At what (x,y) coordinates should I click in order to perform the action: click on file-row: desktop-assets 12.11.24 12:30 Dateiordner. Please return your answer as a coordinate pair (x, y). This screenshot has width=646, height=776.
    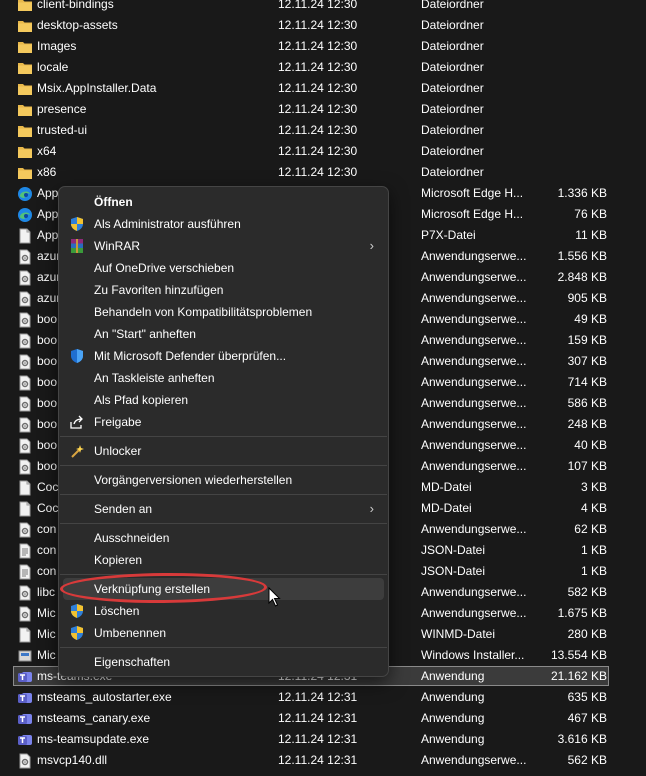
    Looking at the image, I should click on (323, 25).